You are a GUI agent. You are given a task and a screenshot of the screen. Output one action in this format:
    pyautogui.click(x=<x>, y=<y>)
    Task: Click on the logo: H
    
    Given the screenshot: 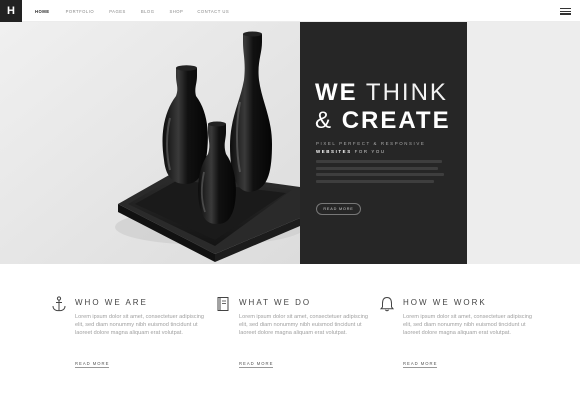 What is the action you would take?
    pyautogui.click(x=11, y=11)
    